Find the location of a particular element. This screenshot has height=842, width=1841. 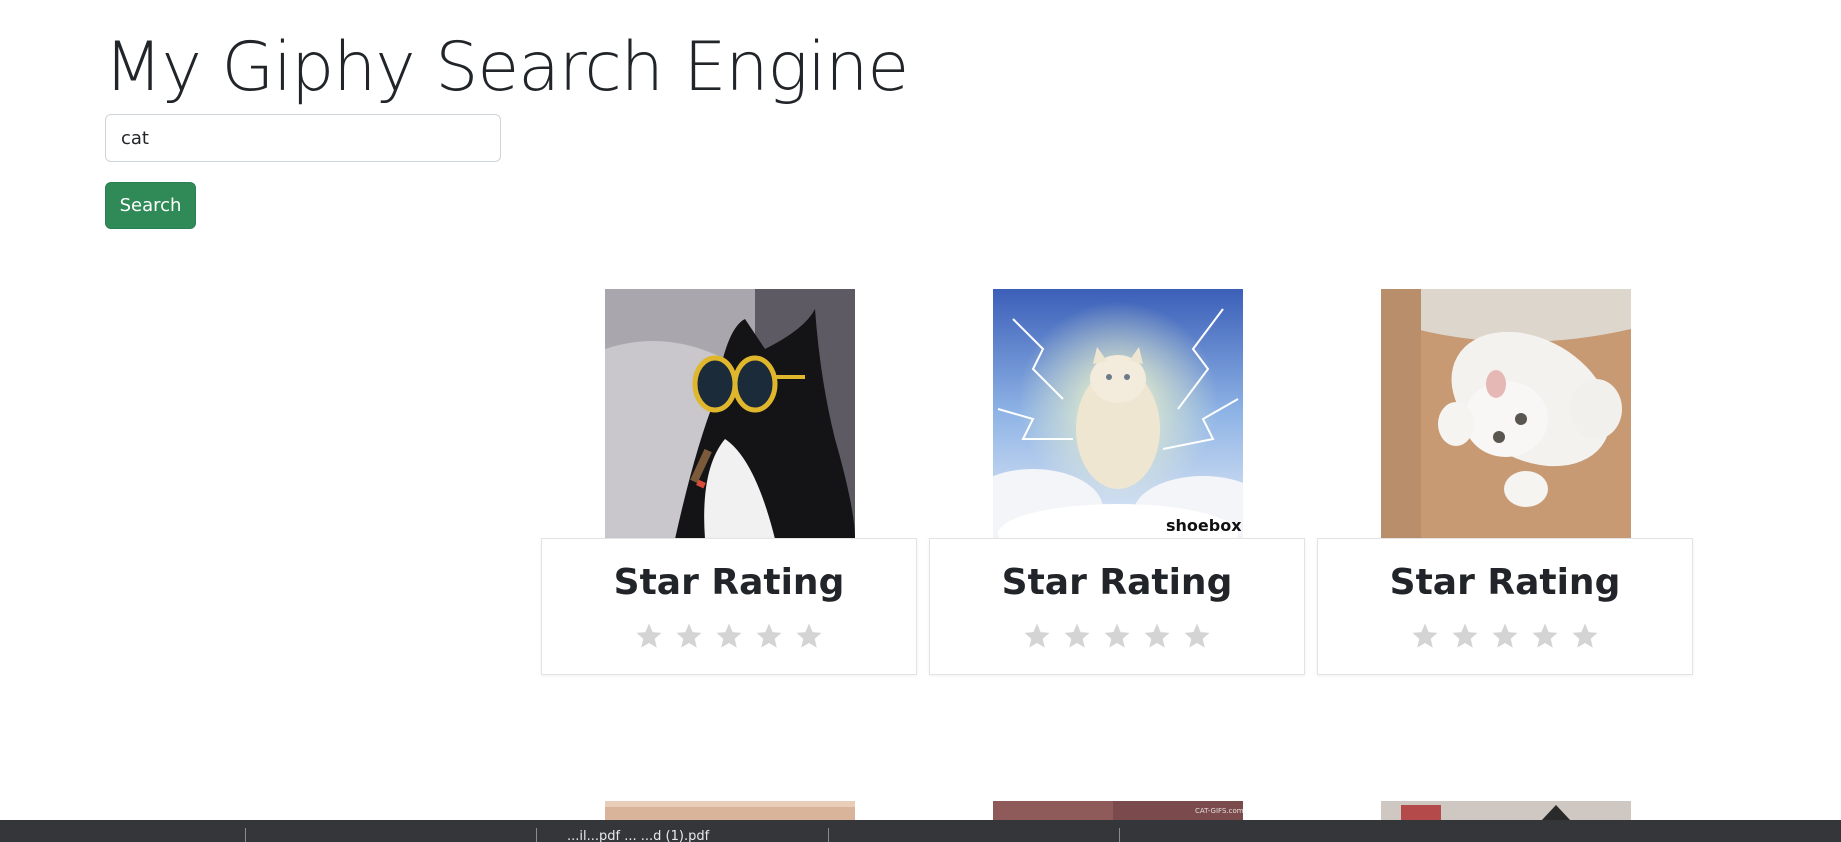

search-input is located at coordinates (303, 138).